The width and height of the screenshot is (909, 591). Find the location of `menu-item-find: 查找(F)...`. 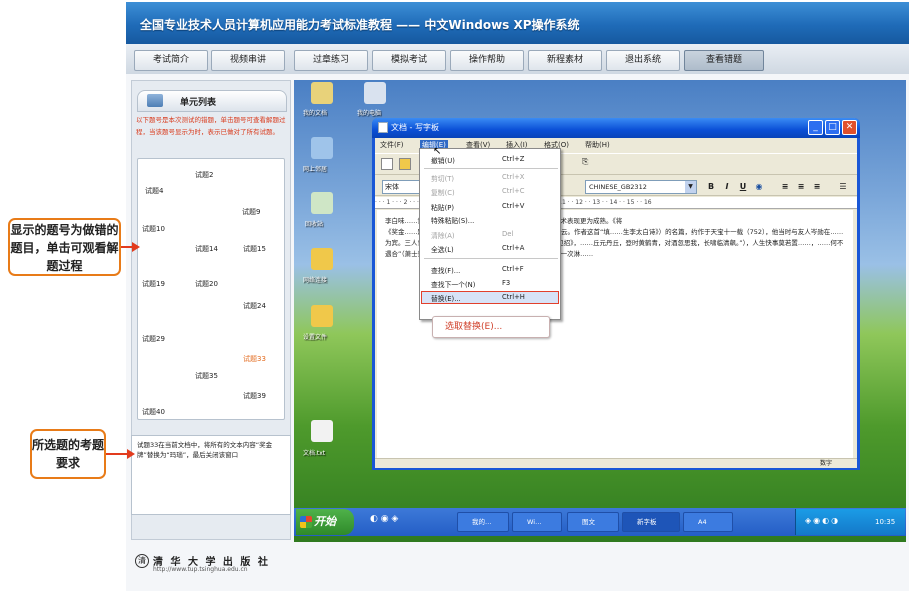

menu-item-find: 查找(F)... is located at coordinates (445, 270).